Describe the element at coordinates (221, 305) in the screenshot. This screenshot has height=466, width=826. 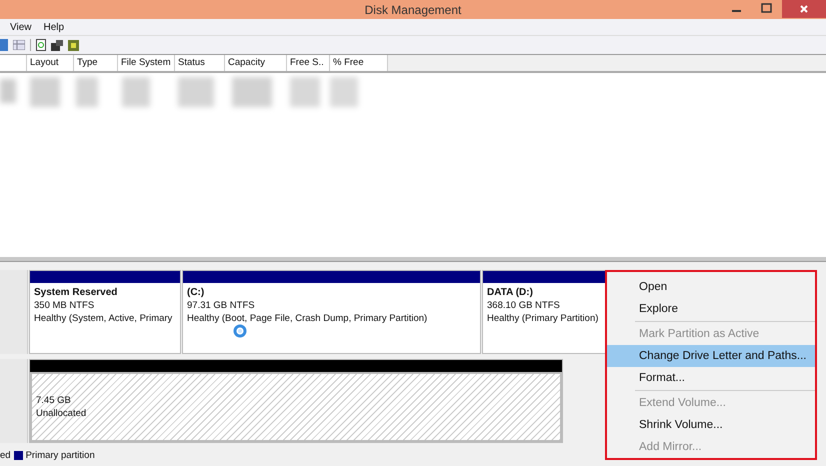
I see `partition-size: 97.31 GB NTFS` at that location.